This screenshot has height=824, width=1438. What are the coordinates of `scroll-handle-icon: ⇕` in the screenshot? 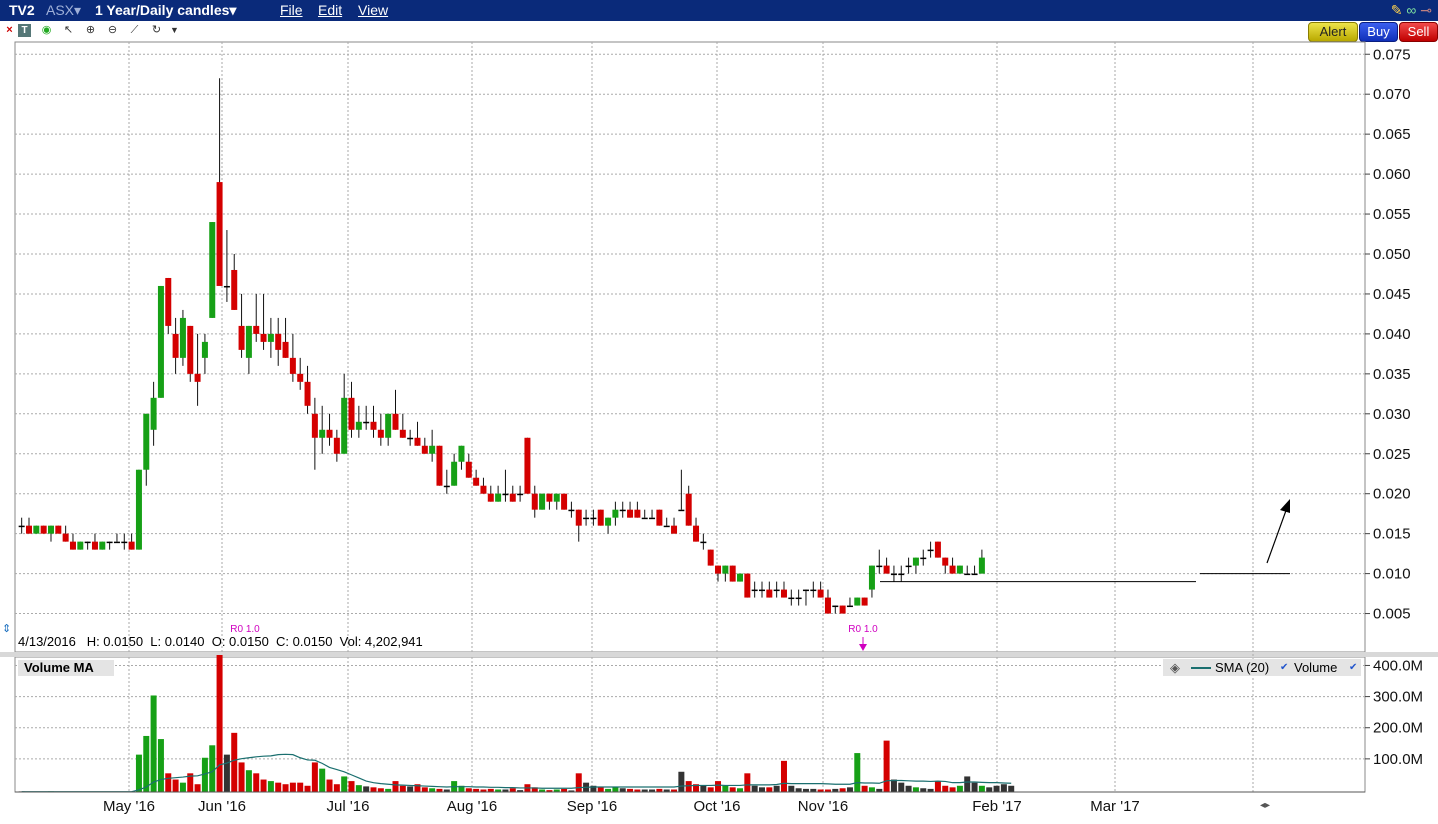 It's located at (6, 629).